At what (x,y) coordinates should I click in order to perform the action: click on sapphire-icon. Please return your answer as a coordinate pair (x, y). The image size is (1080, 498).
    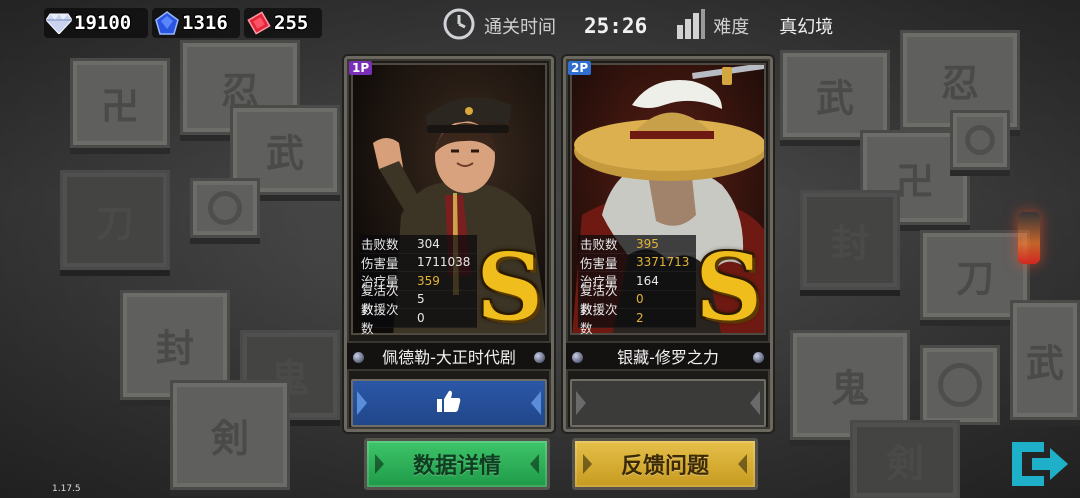
    Looking at the image, I should click on (167, 23).